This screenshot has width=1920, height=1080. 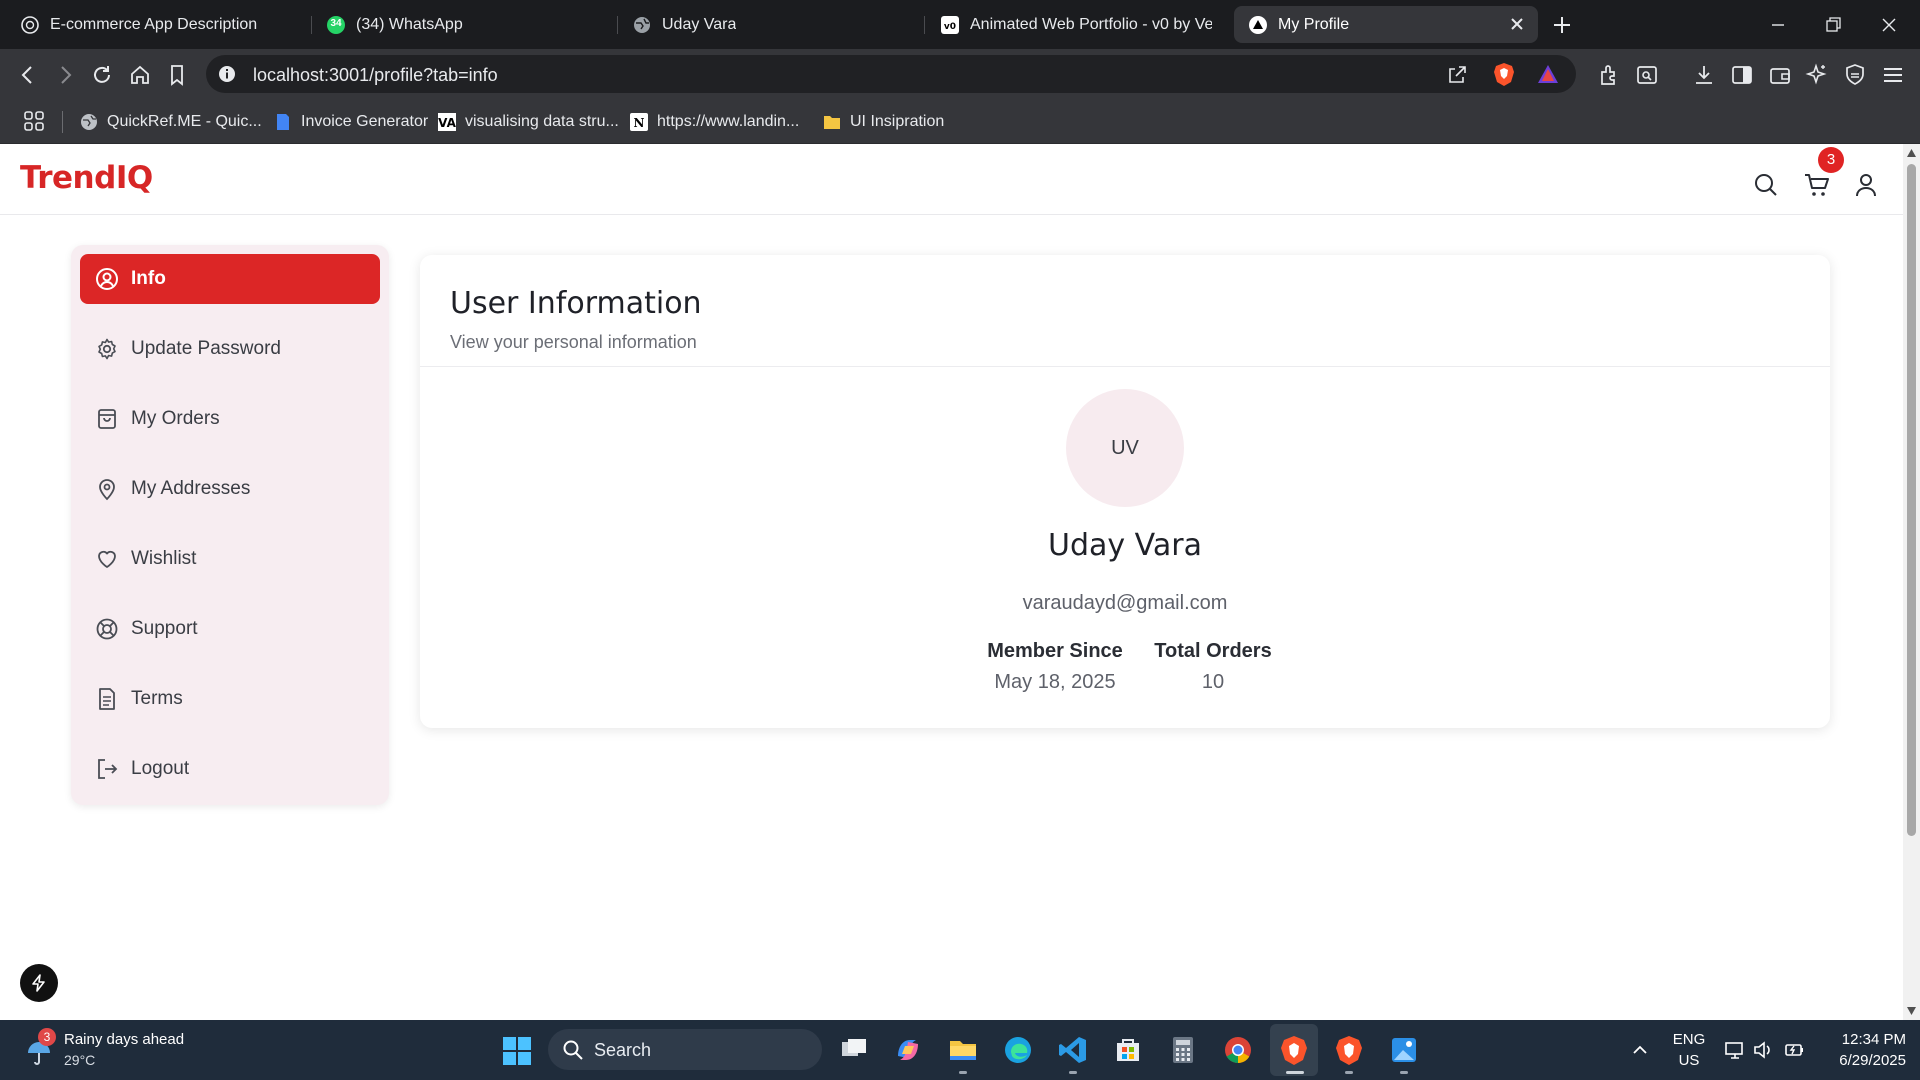 I want to click on page-subtitle: View your personal information, so click(x=573, y=342).